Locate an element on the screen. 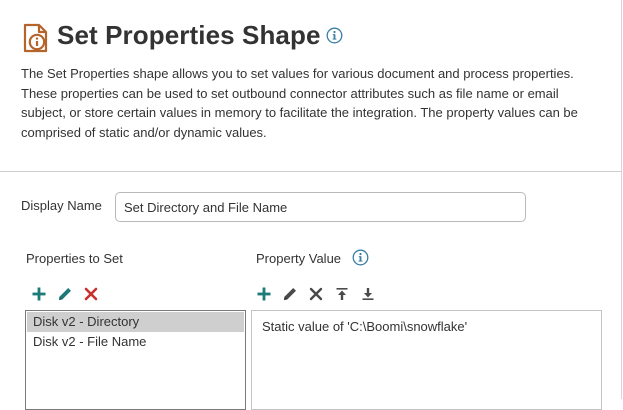 This screenshot has height=410, width=623. list-item: Static value of 'C:\Boomi\snowflake' is located at coordinates (426, 326).